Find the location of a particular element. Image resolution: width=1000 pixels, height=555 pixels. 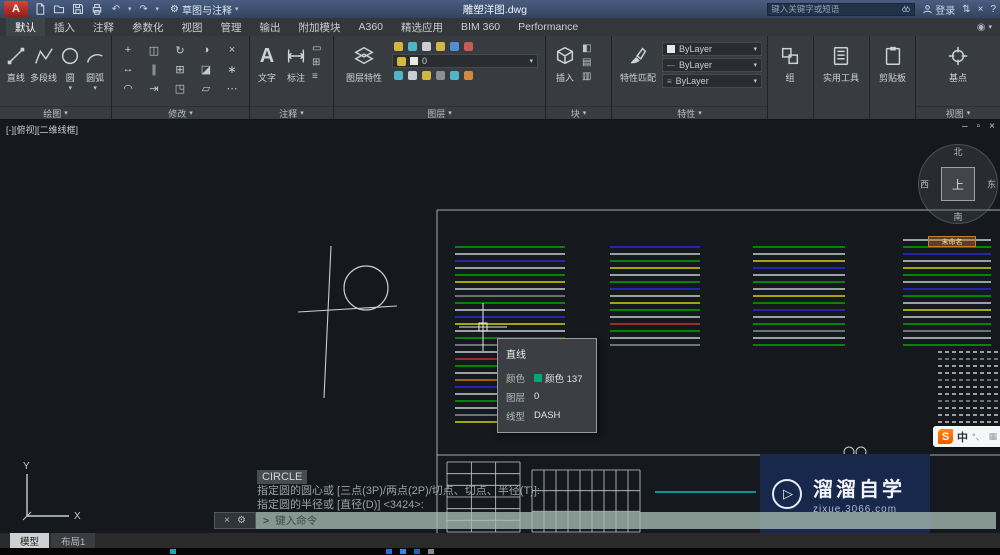

ribbon-tab: BIM 360 is located at coordinates (480, 27).